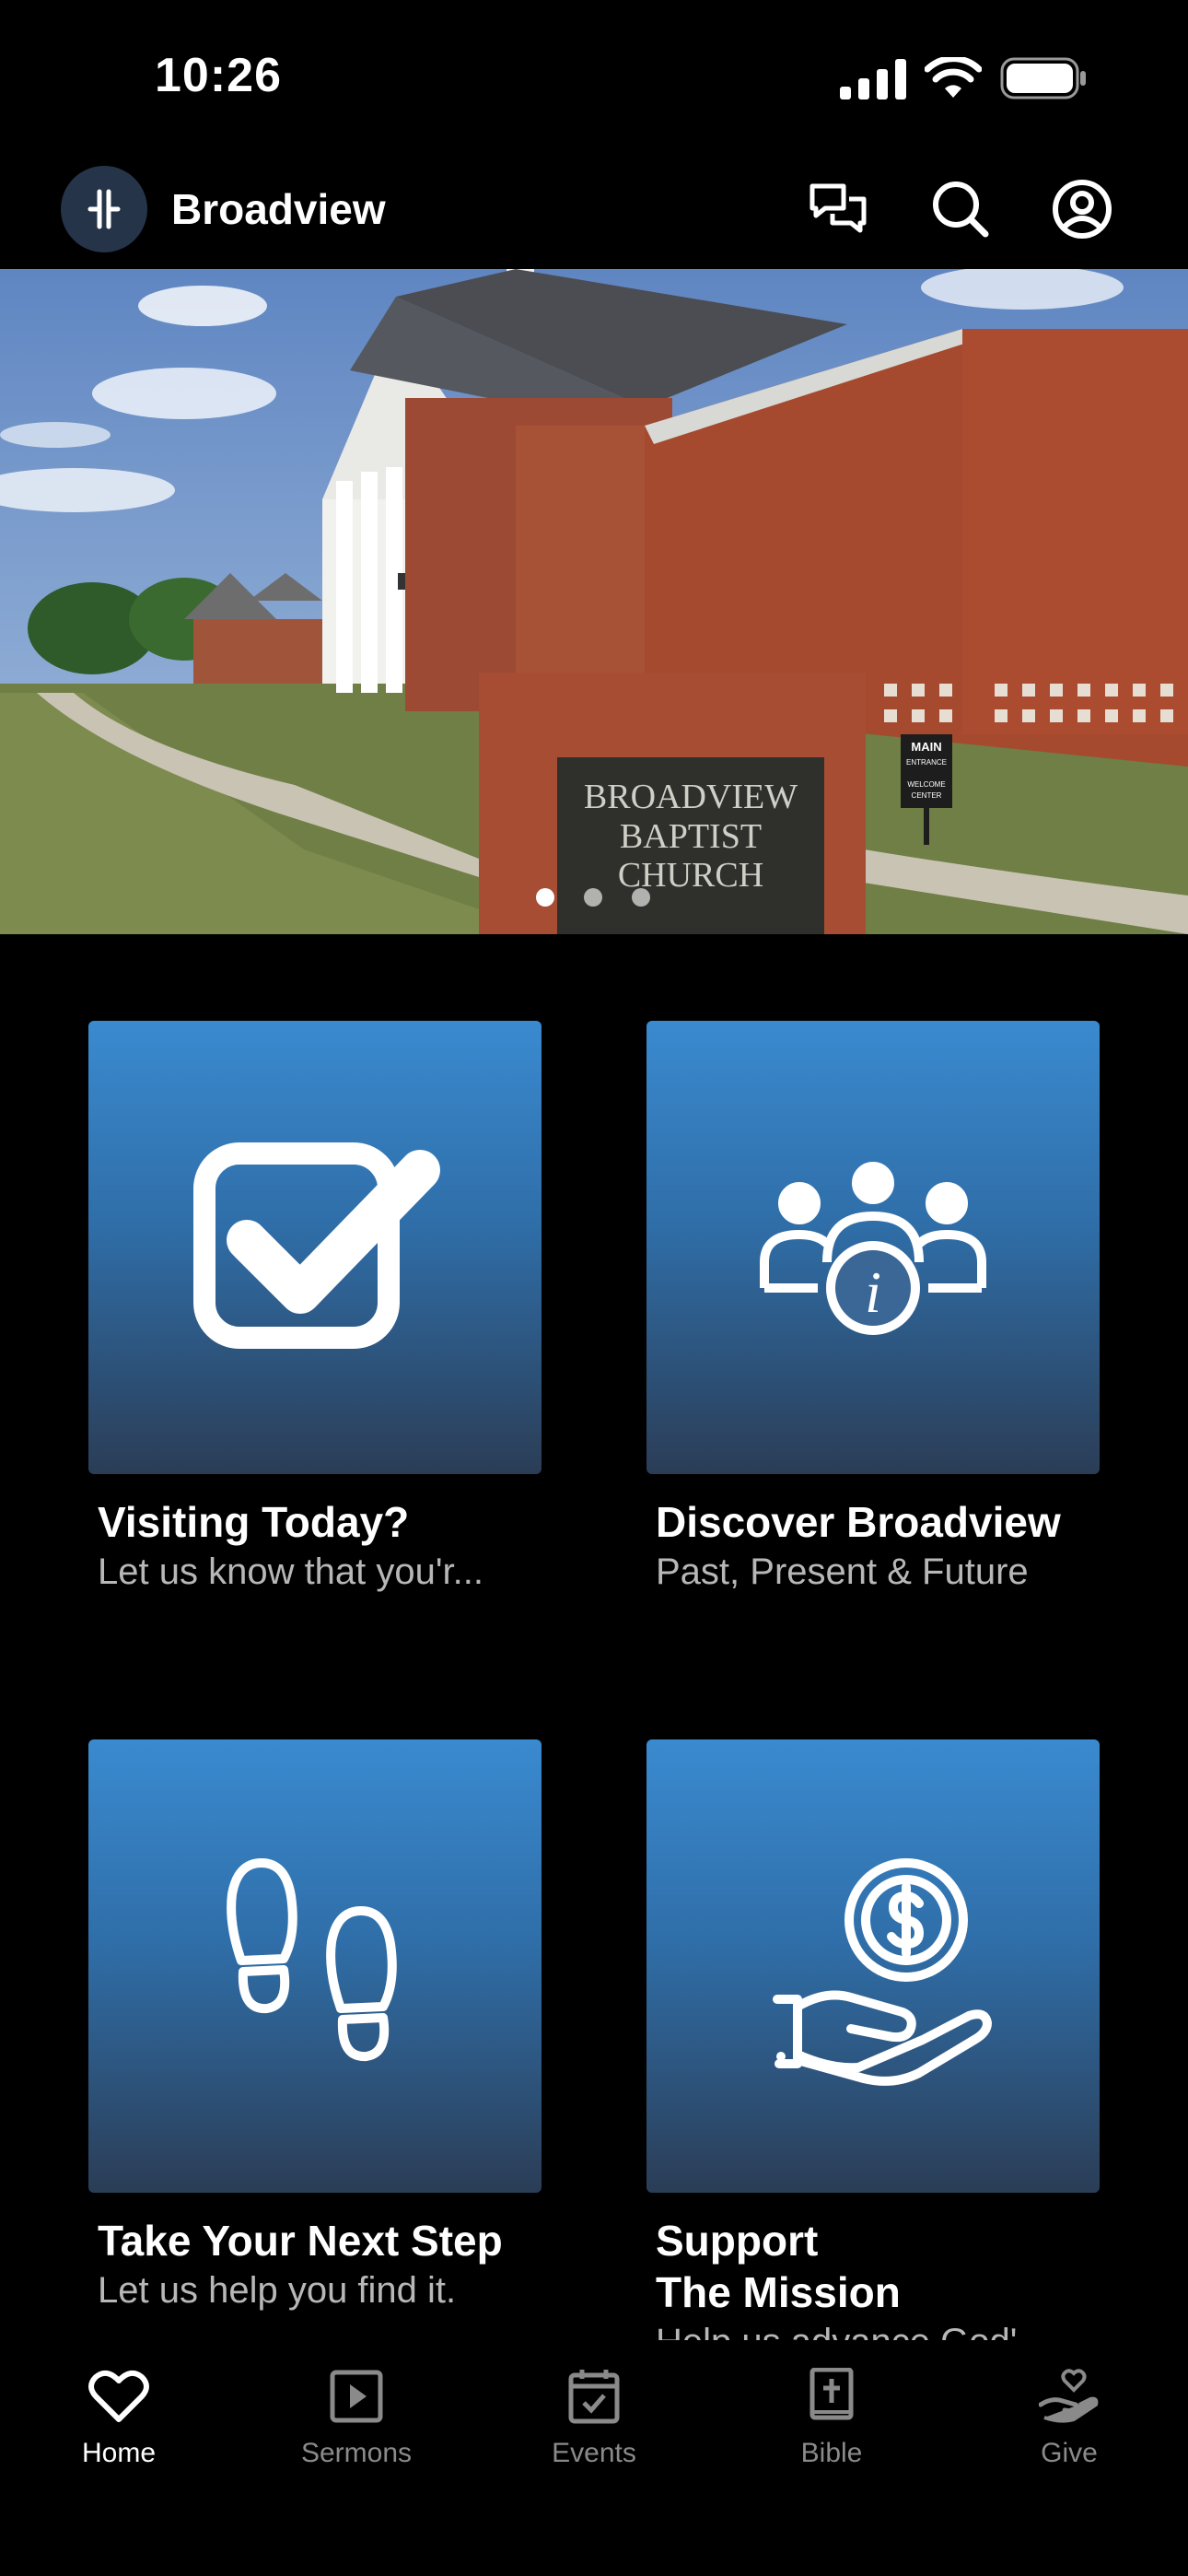 The image size is (1188, 2576). Describe the element at coordinates (277, 2290) in the screenshot. I see `tile-subtitle: Let us help you find it.` at that location.